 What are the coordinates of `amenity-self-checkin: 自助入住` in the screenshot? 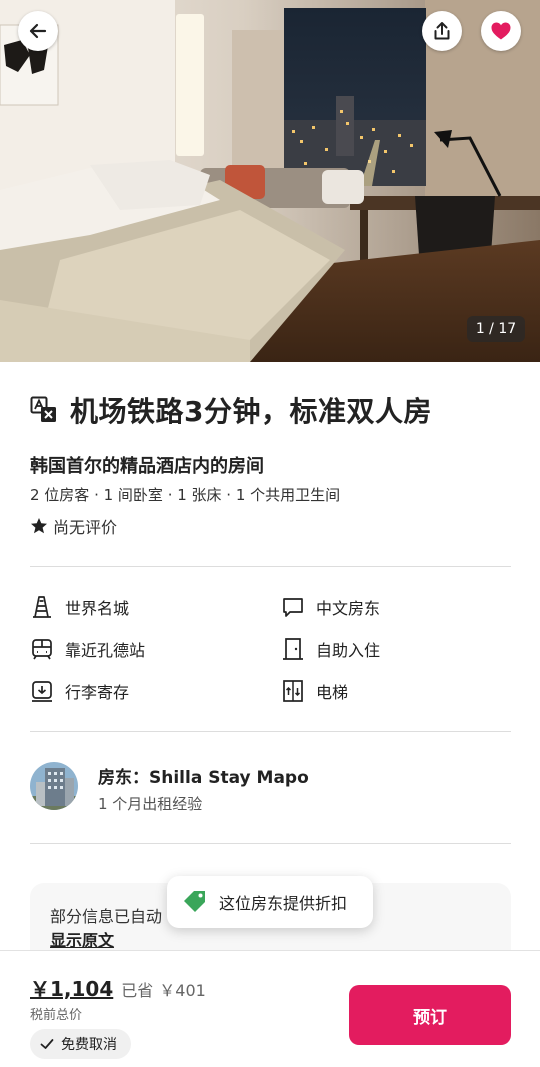 It's located at (330, 649).